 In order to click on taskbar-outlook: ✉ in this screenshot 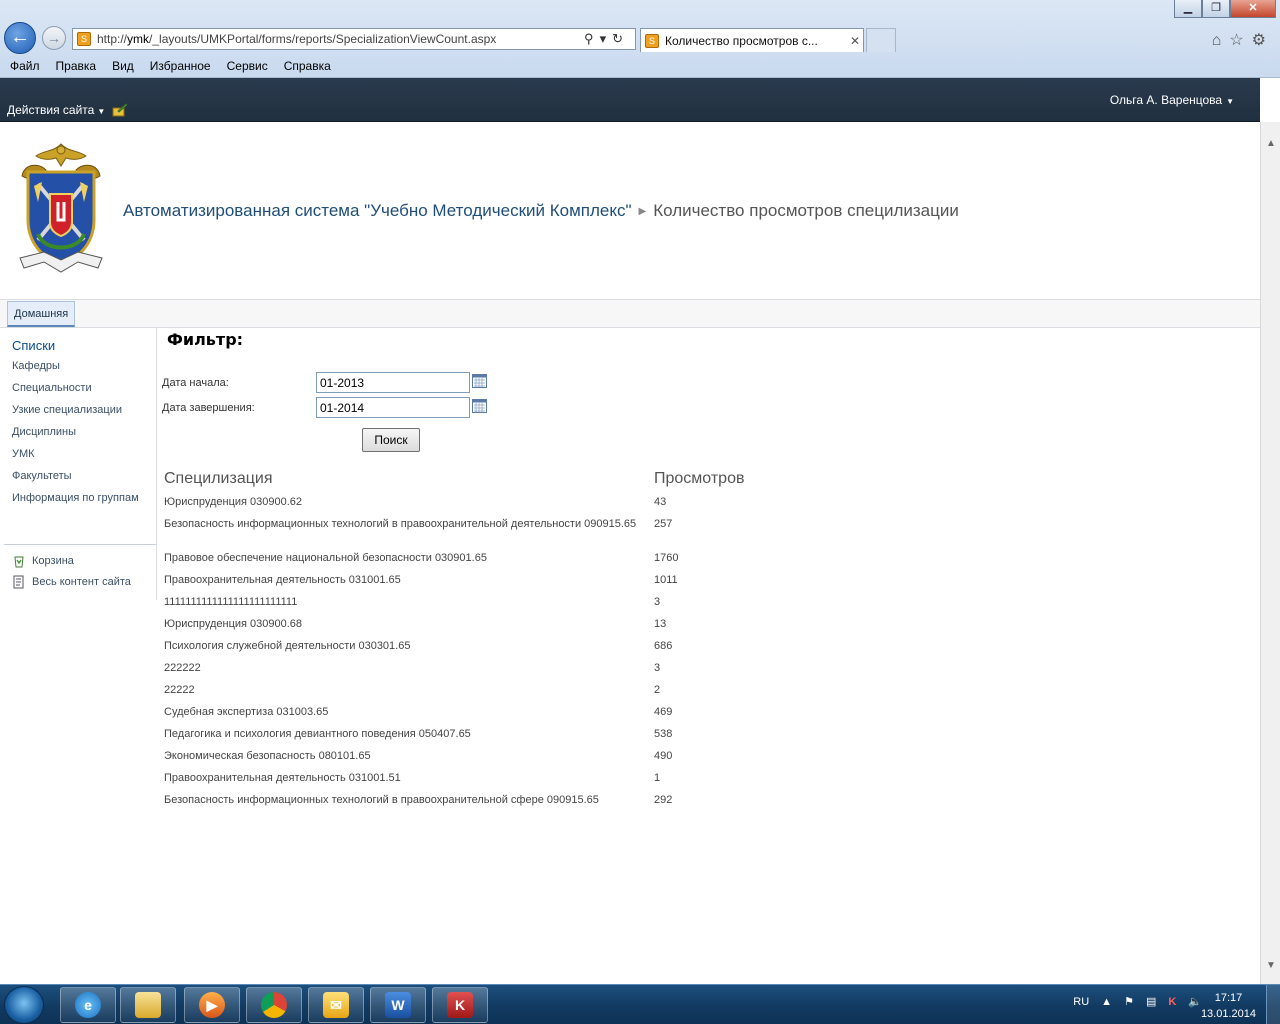, I will do `click(336, 1005)`.